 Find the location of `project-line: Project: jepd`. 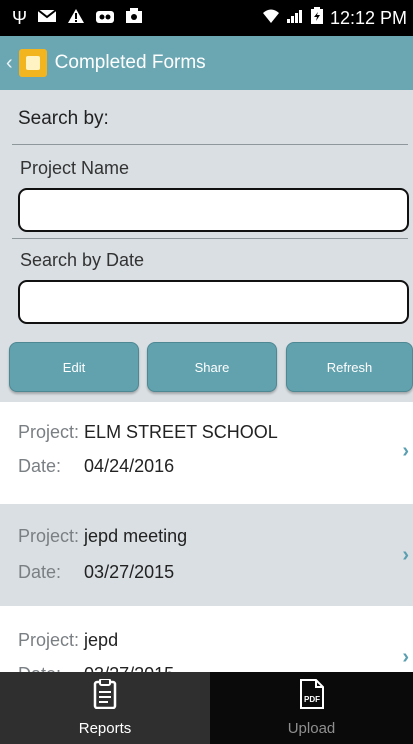

project-line: Project: jepd is located at coordinates (68, 640).